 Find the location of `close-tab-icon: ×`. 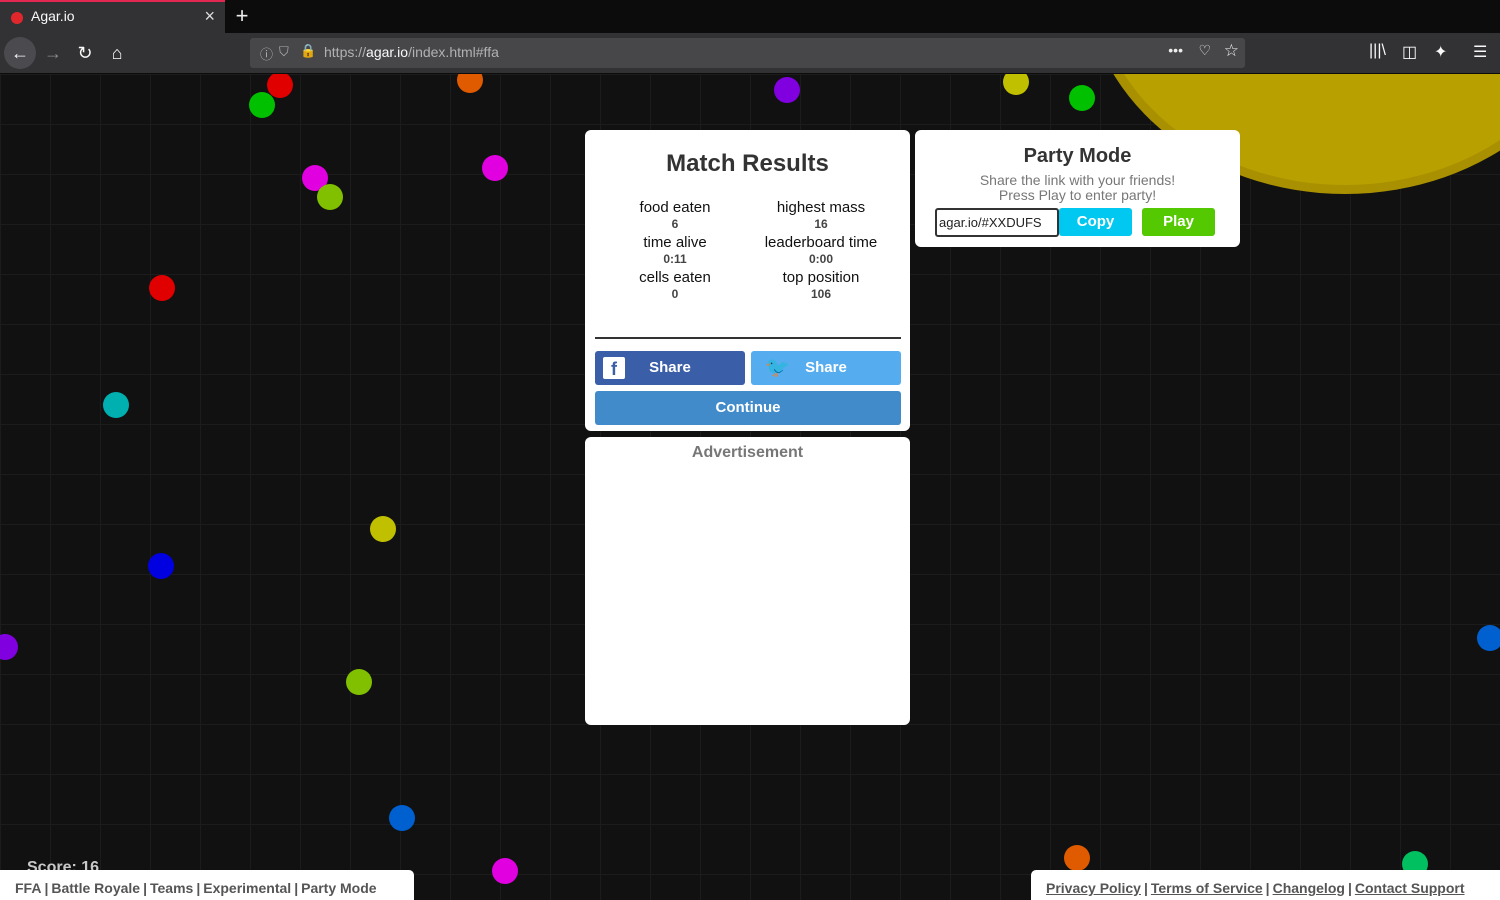

close-tab-icon: × is located at coordinates (209, 16).